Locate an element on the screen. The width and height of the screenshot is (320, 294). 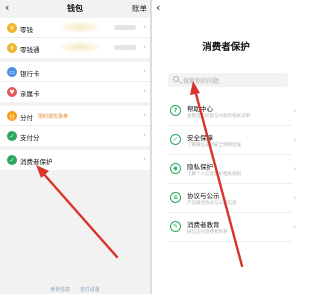
bill-link: 账单 is located at coordinates (139, 8).